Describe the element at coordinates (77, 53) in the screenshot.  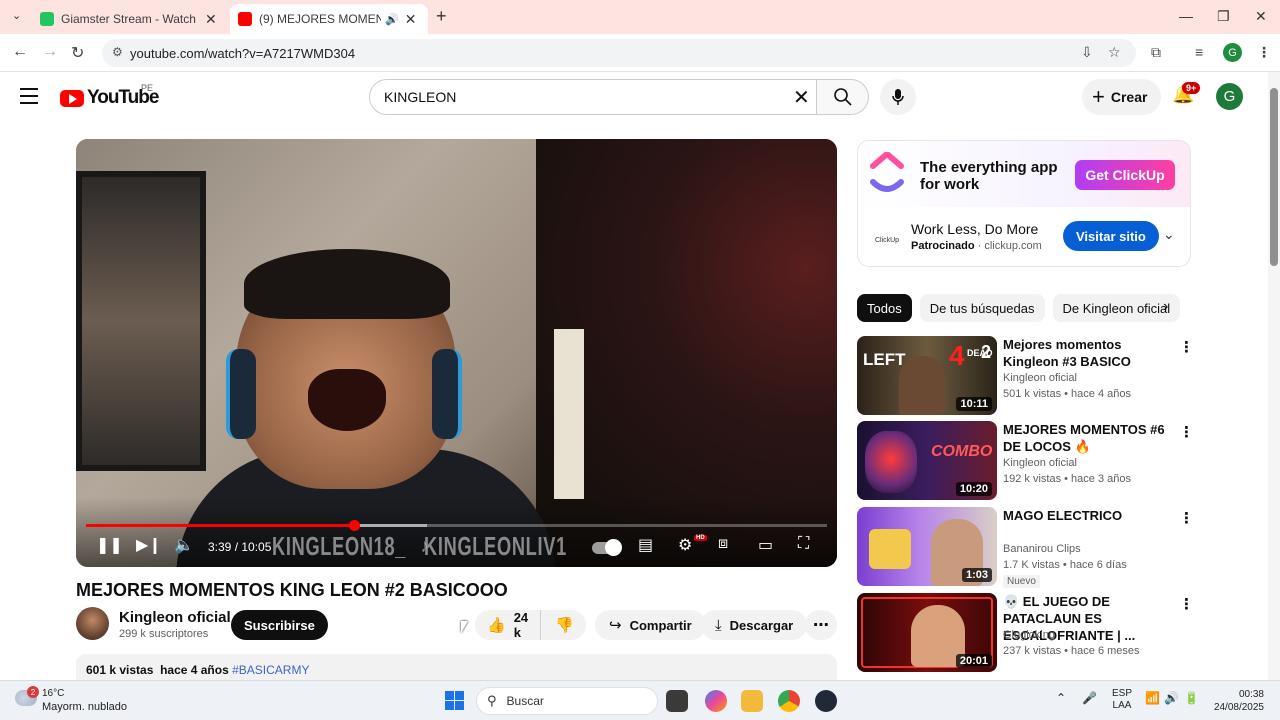
I see `reload-icon: ↻` at that location.